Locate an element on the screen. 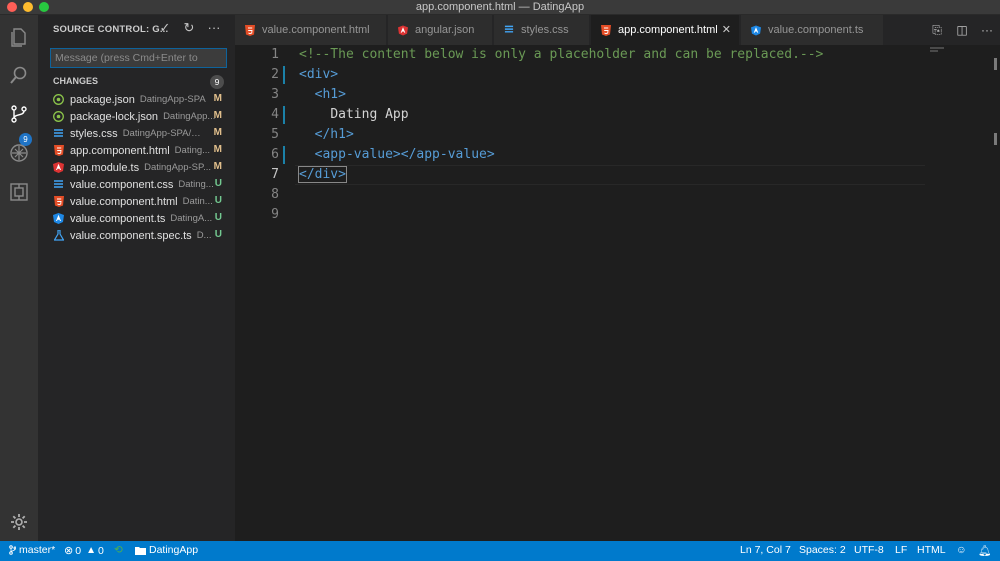  editor-tab: styles.css is located at coordinates (542, 30).